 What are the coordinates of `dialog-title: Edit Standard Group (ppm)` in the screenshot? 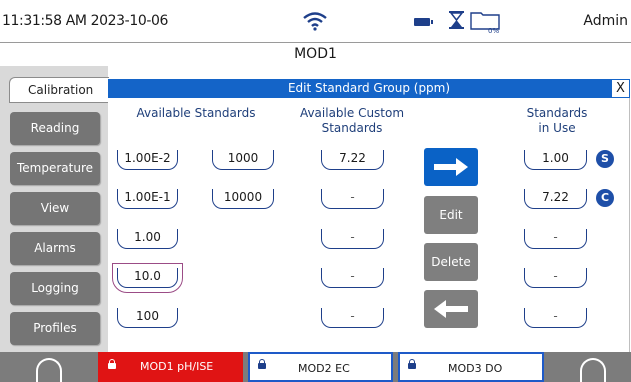 It's located at (369, 88).